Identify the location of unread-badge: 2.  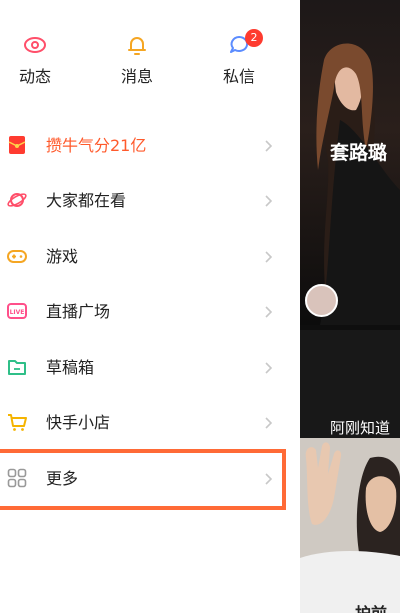
(254, 38).